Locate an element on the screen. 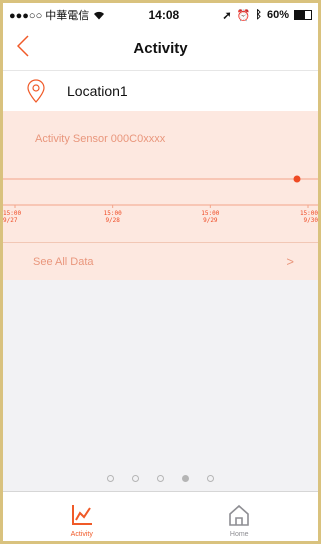 The width and height of the screenshot is (321, 544). x-tick-label-date: 9/27 is located at coordinates (10, 220).